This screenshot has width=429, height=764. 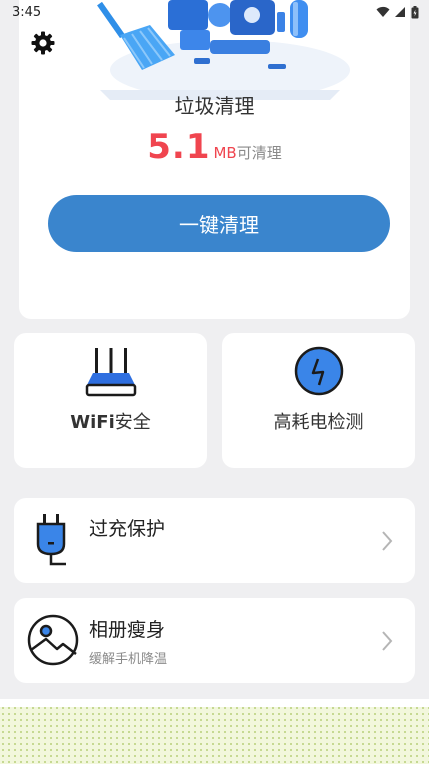 What do you see at coordinates (127, 630) in the screenshot?
I see `album-slimming-title: 相册瘦身` at bounding box center [127, 630].